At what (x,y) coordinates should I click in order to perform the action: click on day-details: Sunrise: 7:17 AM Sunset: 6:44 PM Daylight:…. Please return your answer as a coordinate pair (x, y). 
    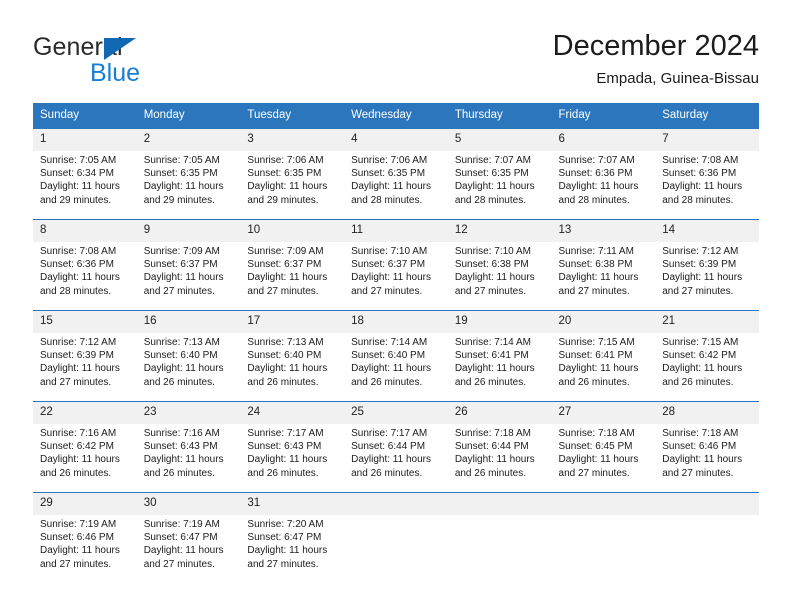
    Looking at the image, I should click on (396, 452).